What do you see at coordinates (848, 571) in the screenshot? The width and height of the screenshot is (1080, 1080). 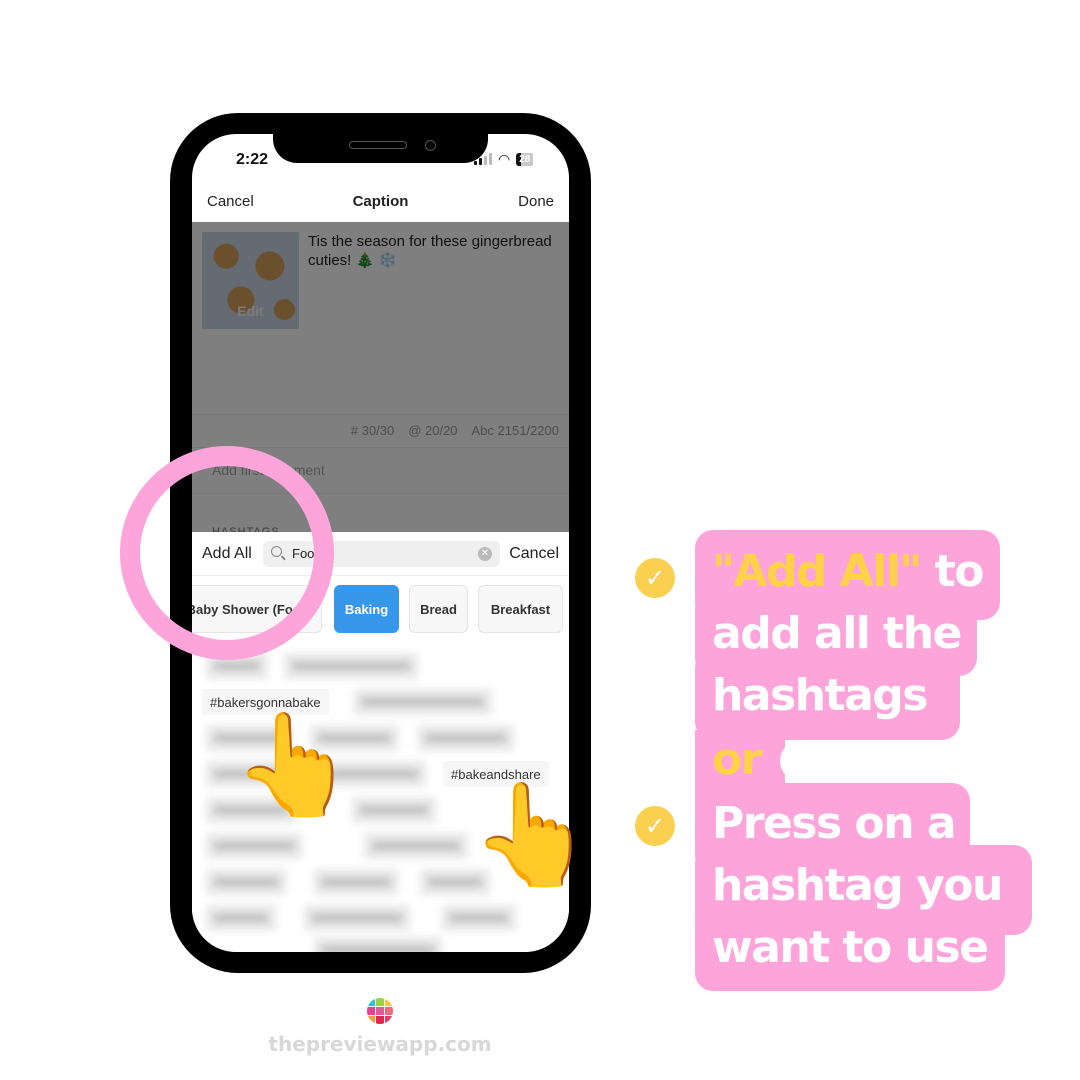 I see `callout-line-1: "Add All" to` at bounding box center [848, 571].